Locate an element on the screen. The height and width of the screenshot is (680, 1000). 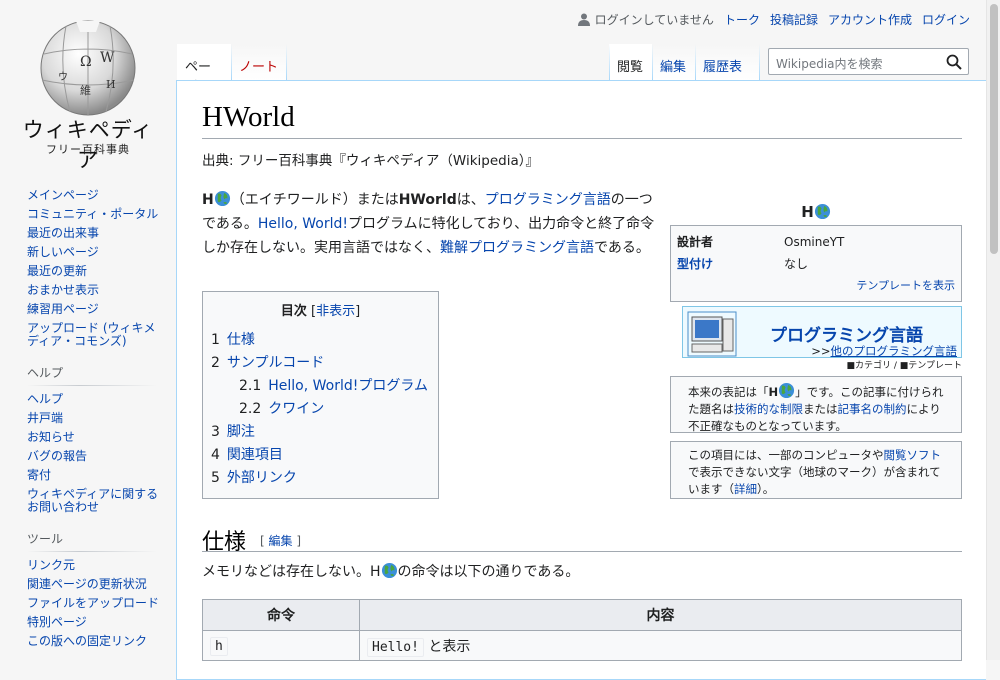
toc-item: 5 外部リンク is located at coordinates (320, 478).